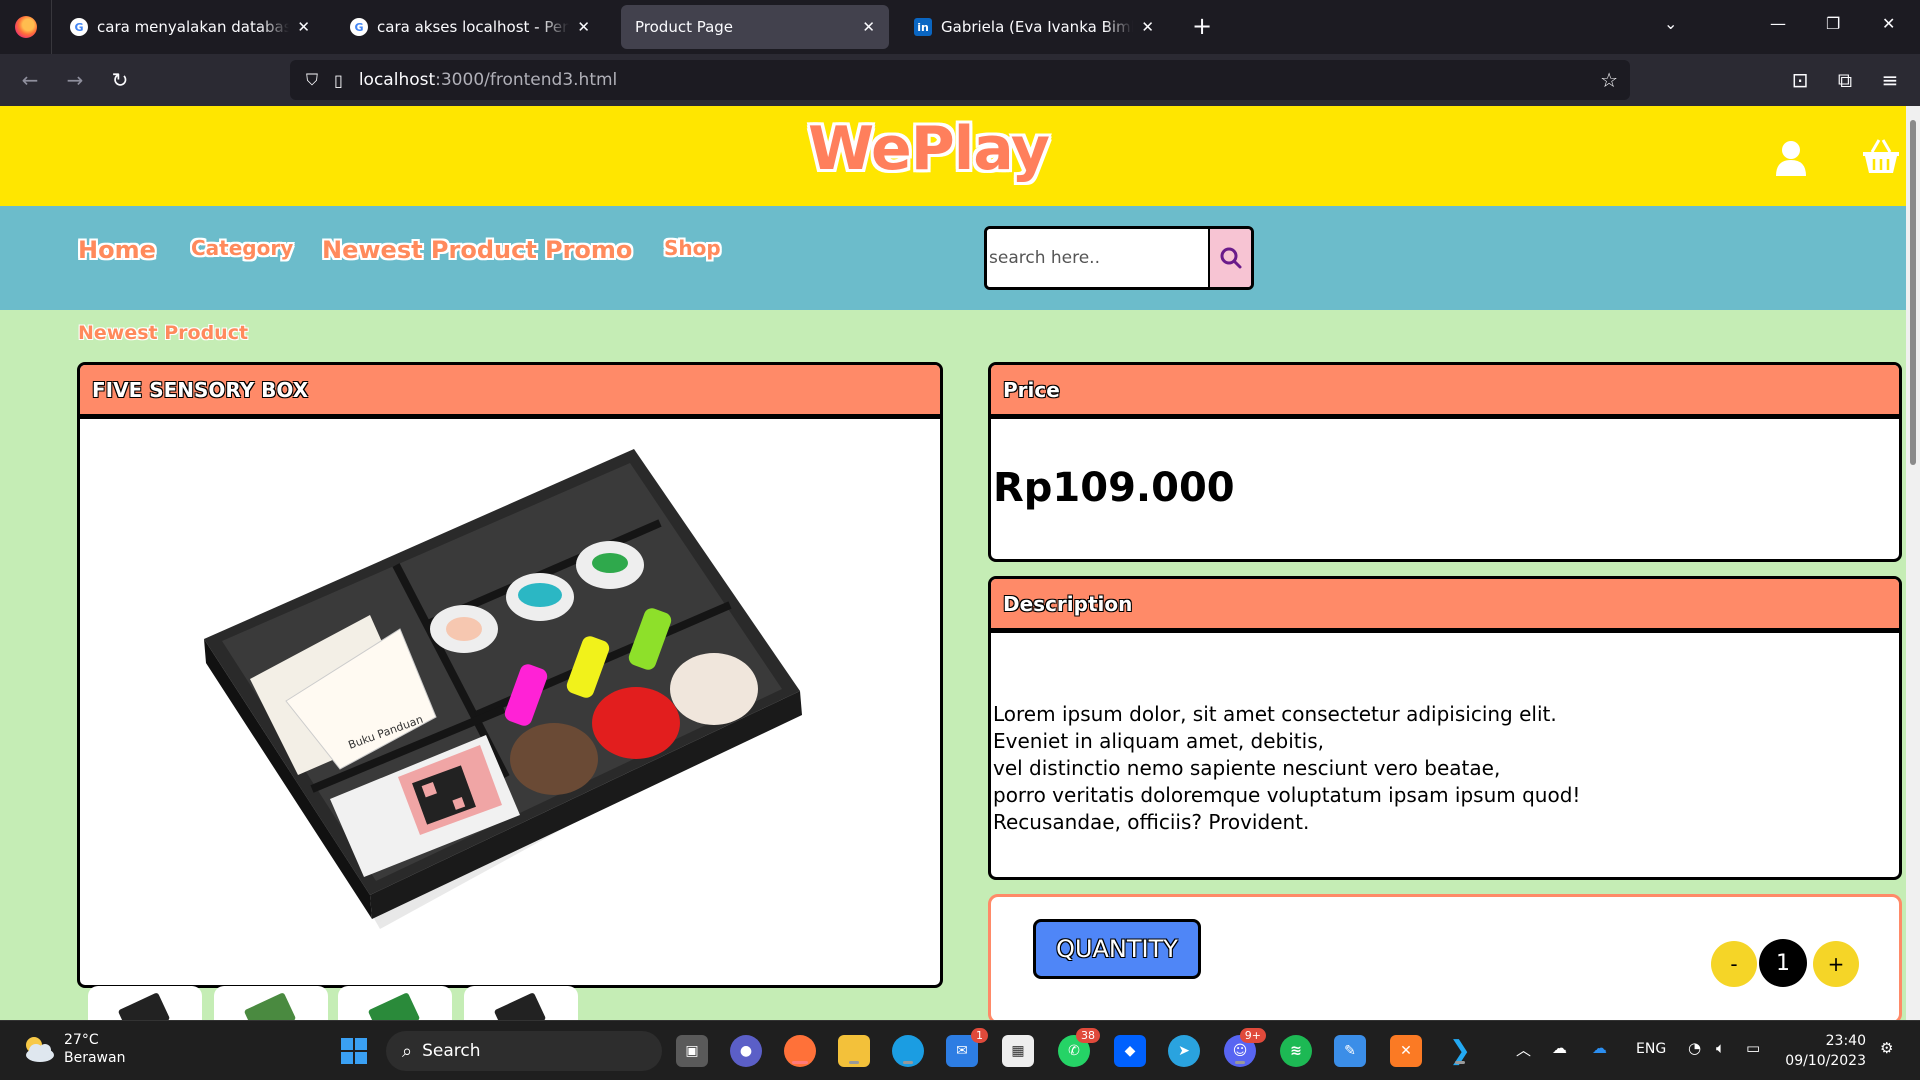  I want to click on whatsapp-icon: ✆ 38, so click(1079, 1047).